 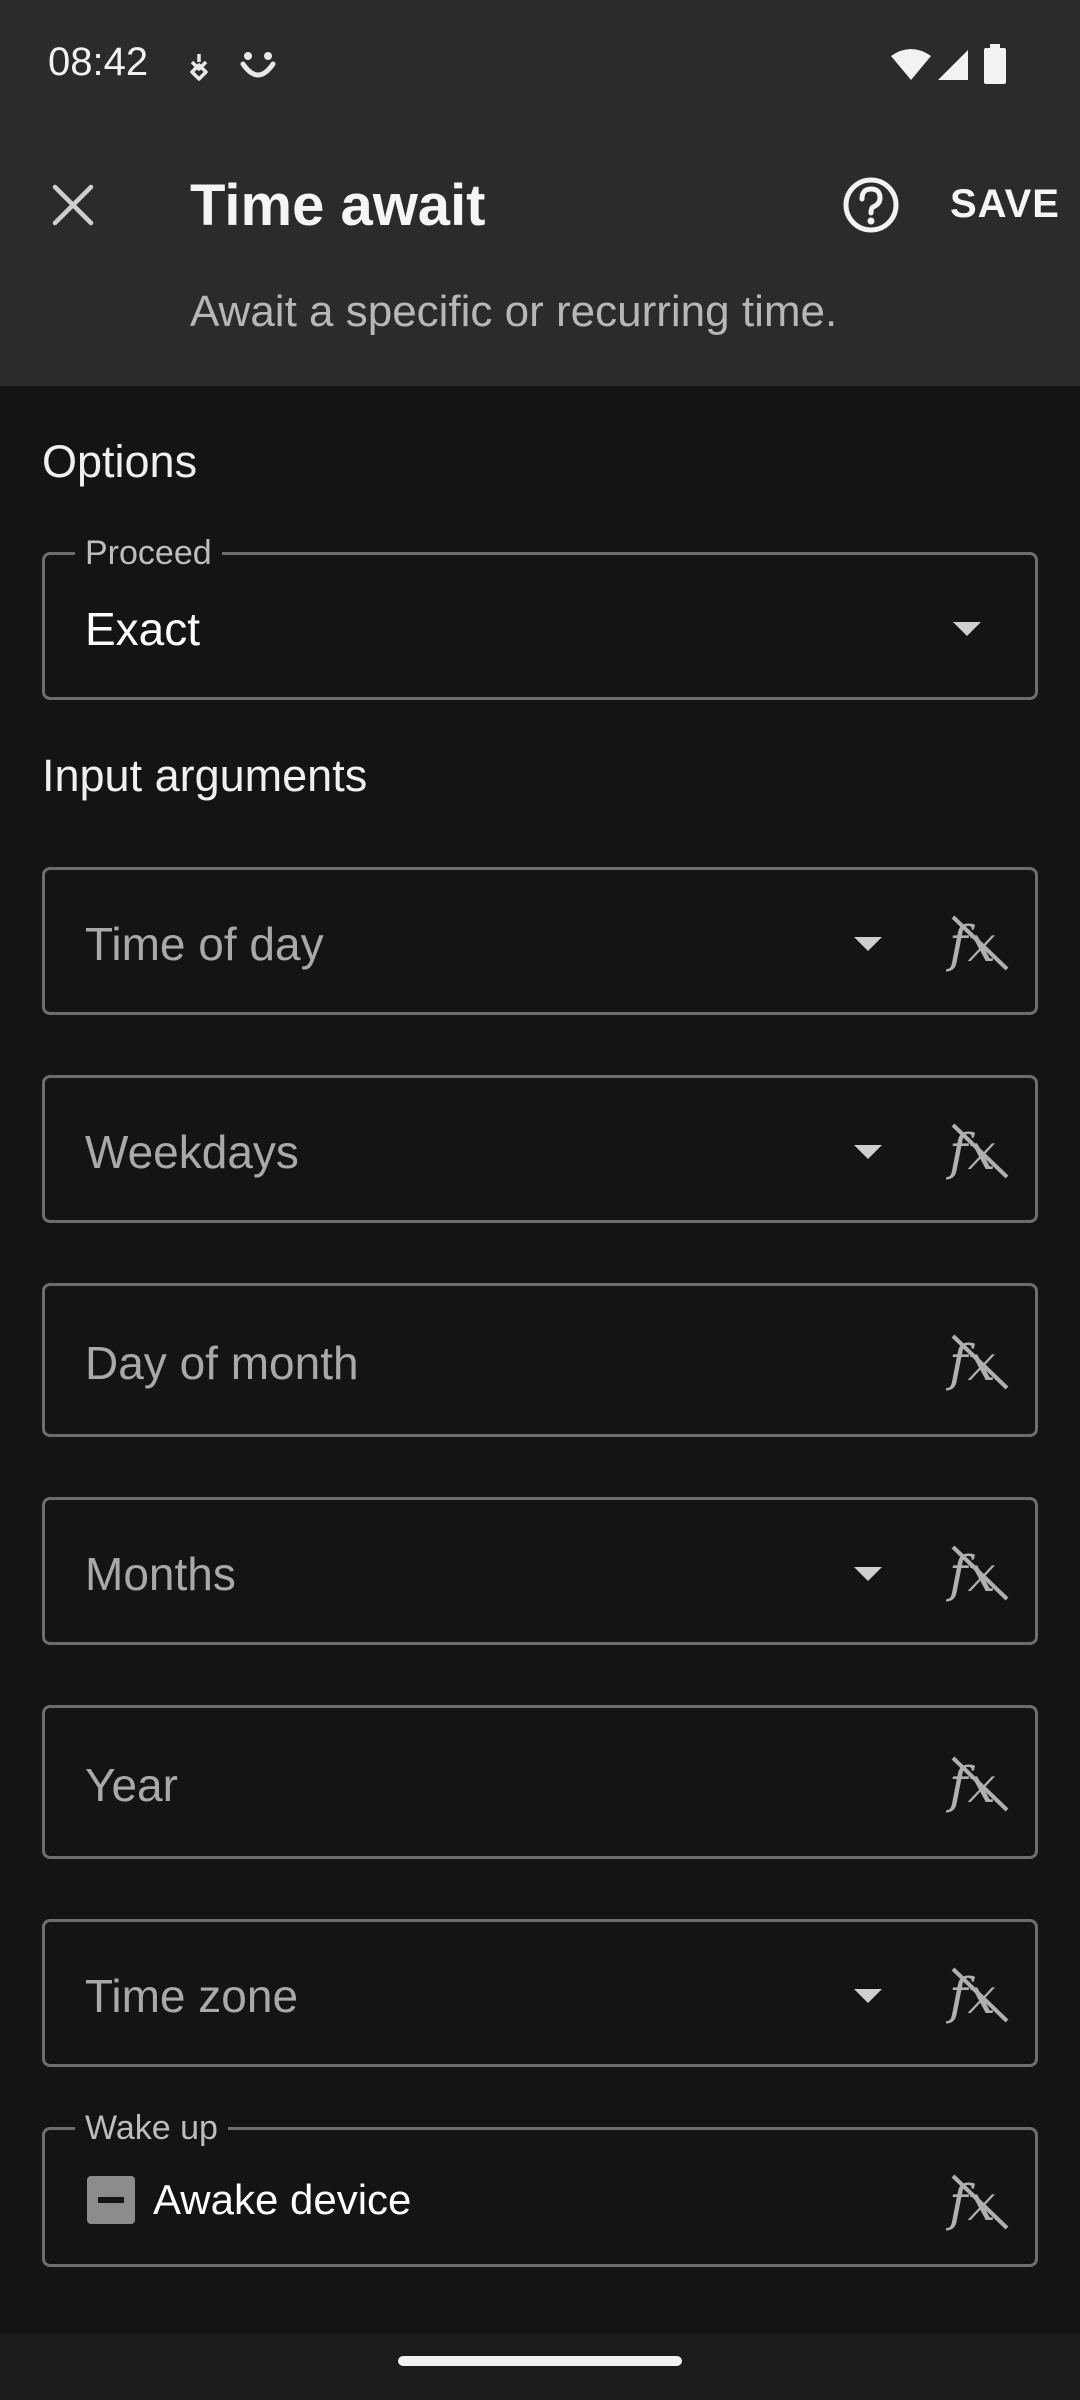 What do you see at coordinates (540, 1571) in the screenshot?
I see `months-field: Months fx` at bounding box center [540, 1571].